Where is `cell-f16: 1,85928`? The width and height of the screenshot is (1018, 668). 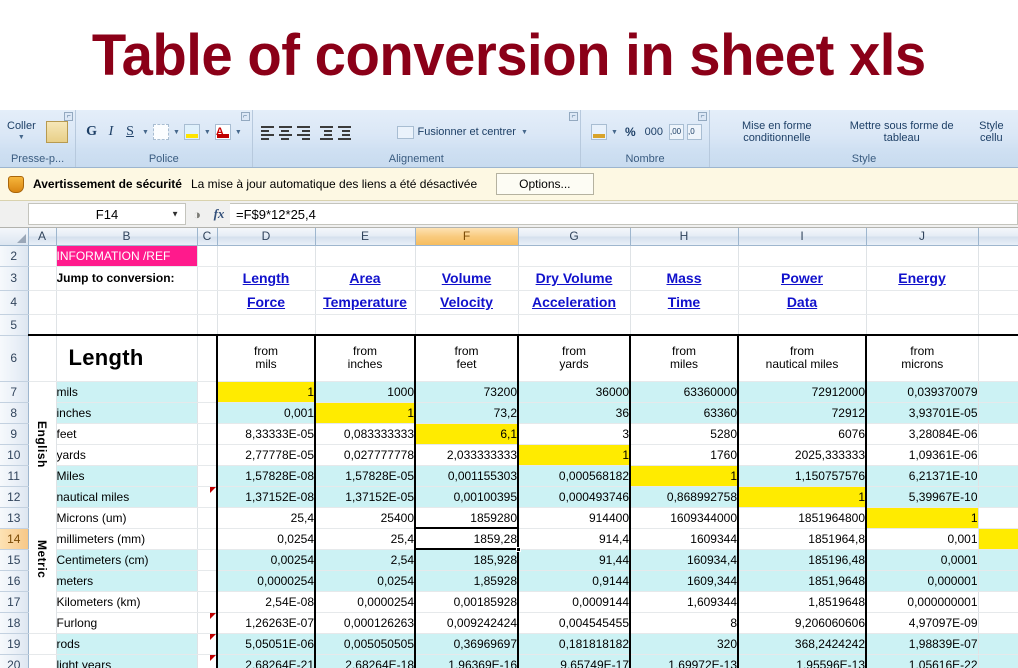
cell-f16: 1,85928 is located at coordinates (466, 581).